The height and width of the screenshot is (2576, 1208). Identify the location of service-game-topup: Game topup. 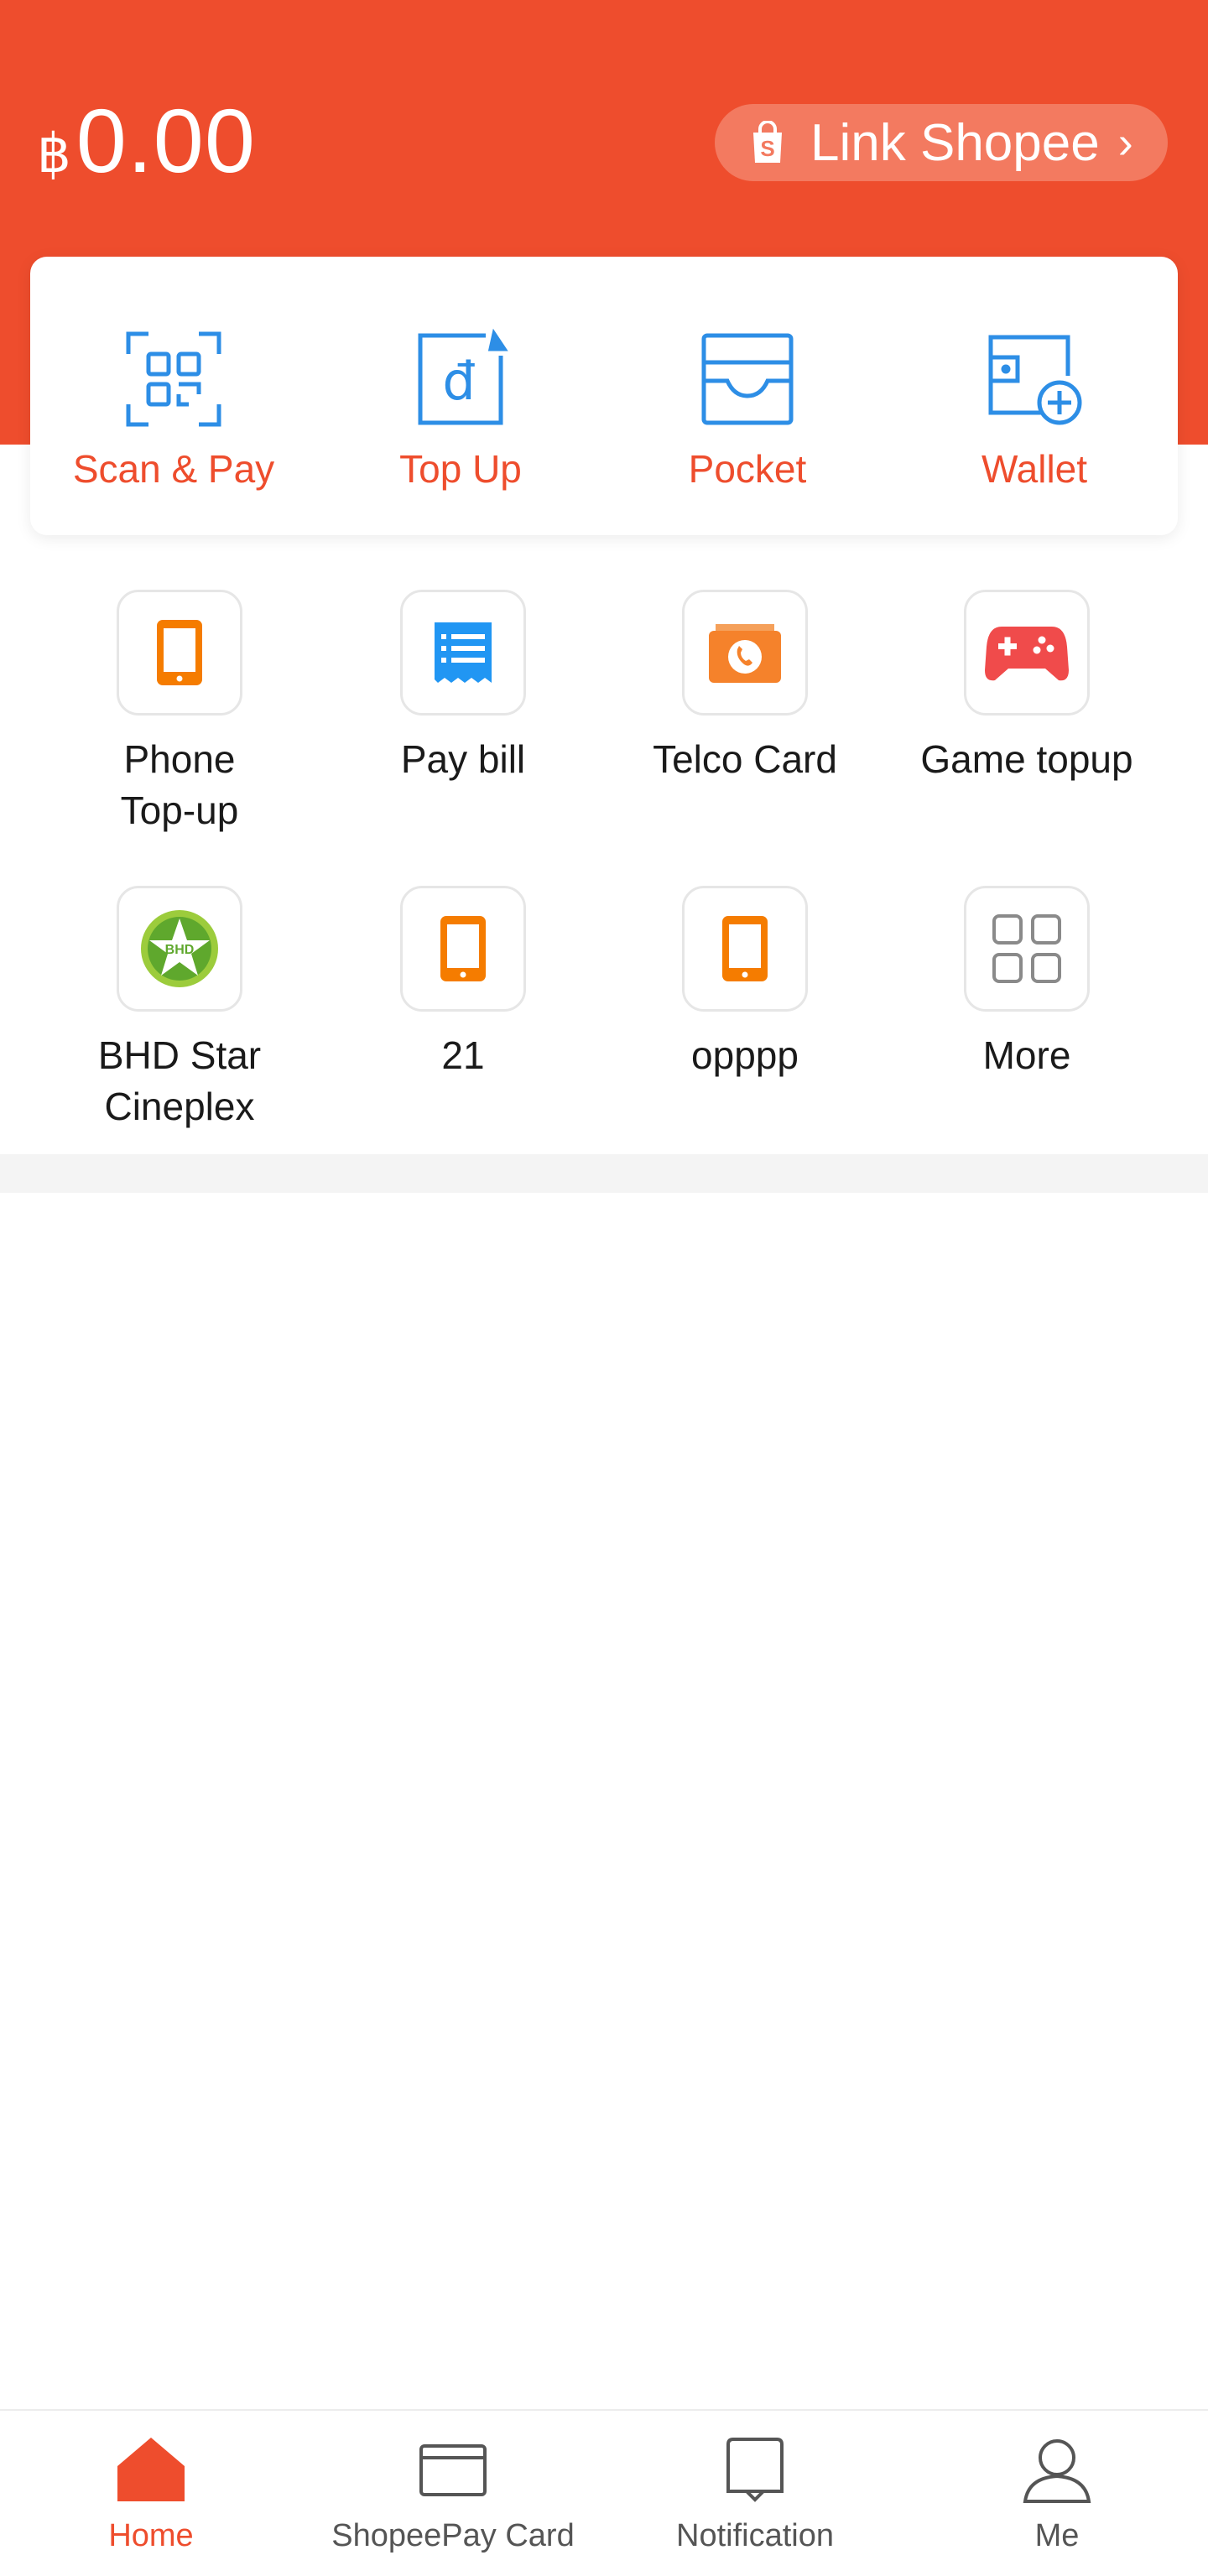
(1027, 687).